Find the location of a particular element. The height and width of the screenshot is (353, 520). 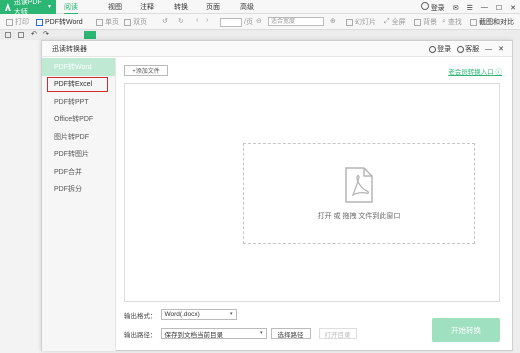

sidebar-item-pdf-merge: PDF合并 is located at coordinates (78, 172).